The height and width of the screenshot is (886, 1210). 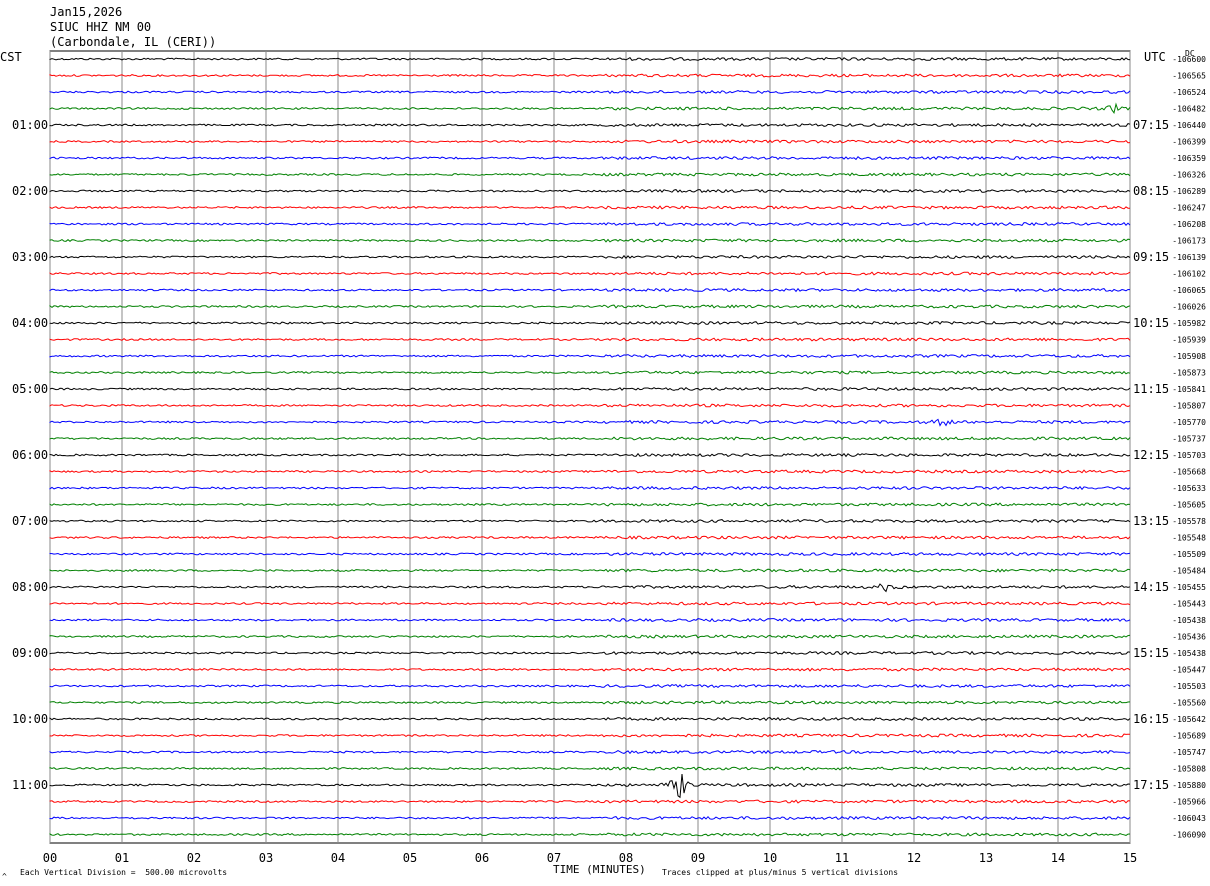 I want to click on cst-time-label: 02:00, so click(x=30, y=191).